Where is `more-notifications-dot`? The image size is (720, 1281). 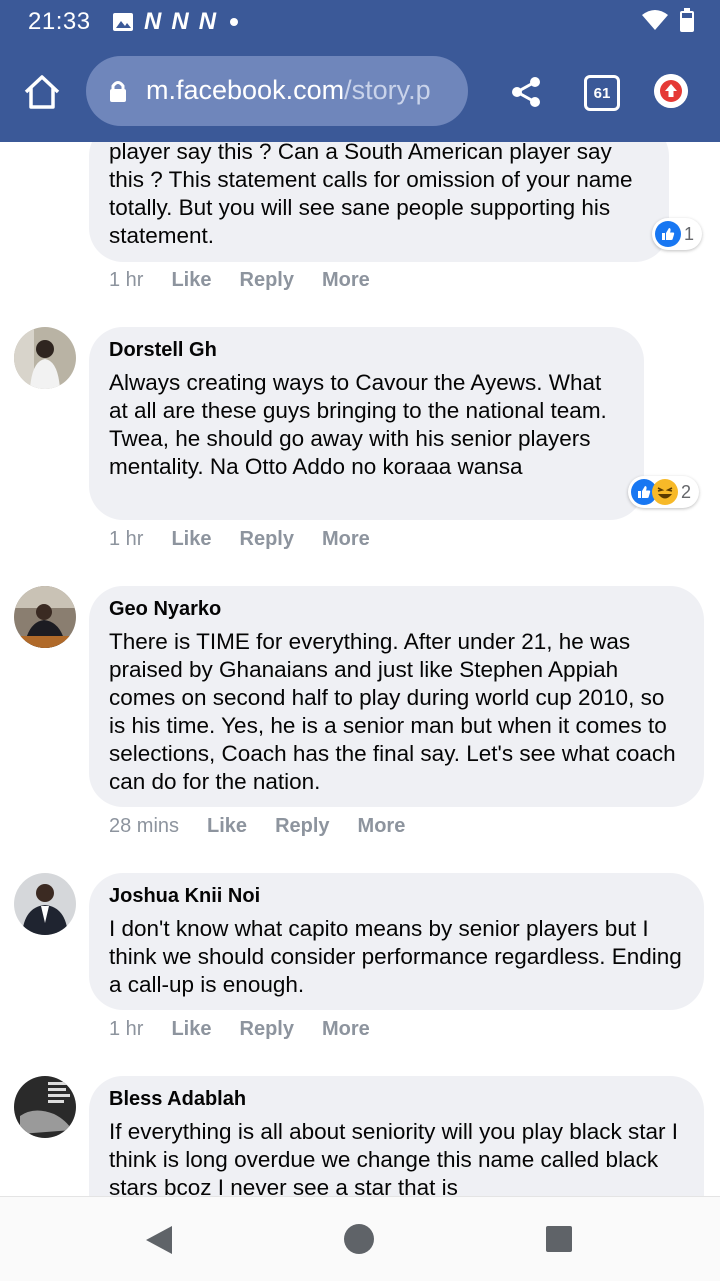
more-notifications-dot is located at coordinates (234, 22).